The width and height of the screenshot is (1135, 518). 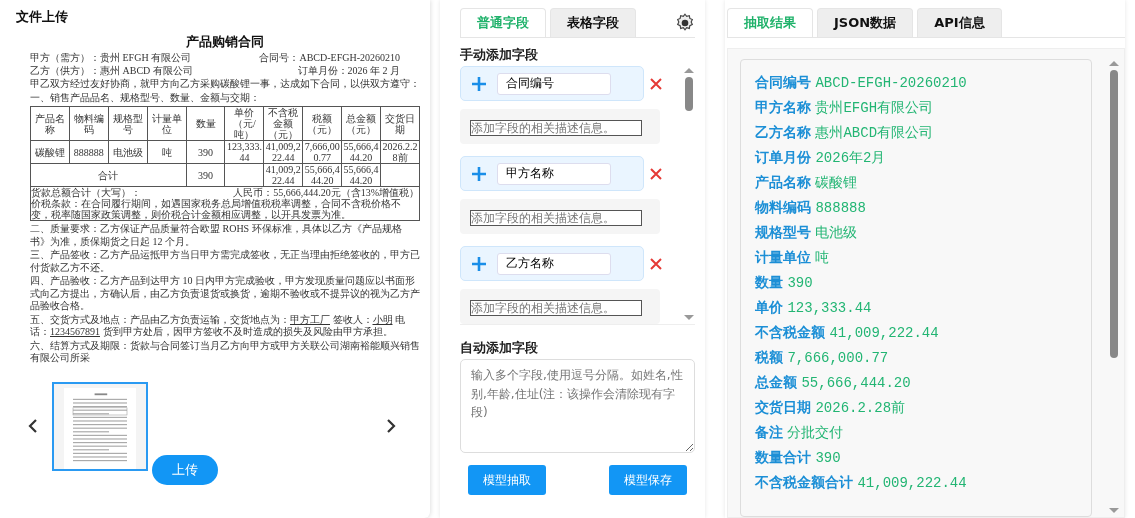 I want to click on table-header: 计量单位, so click(x=167, y=123).